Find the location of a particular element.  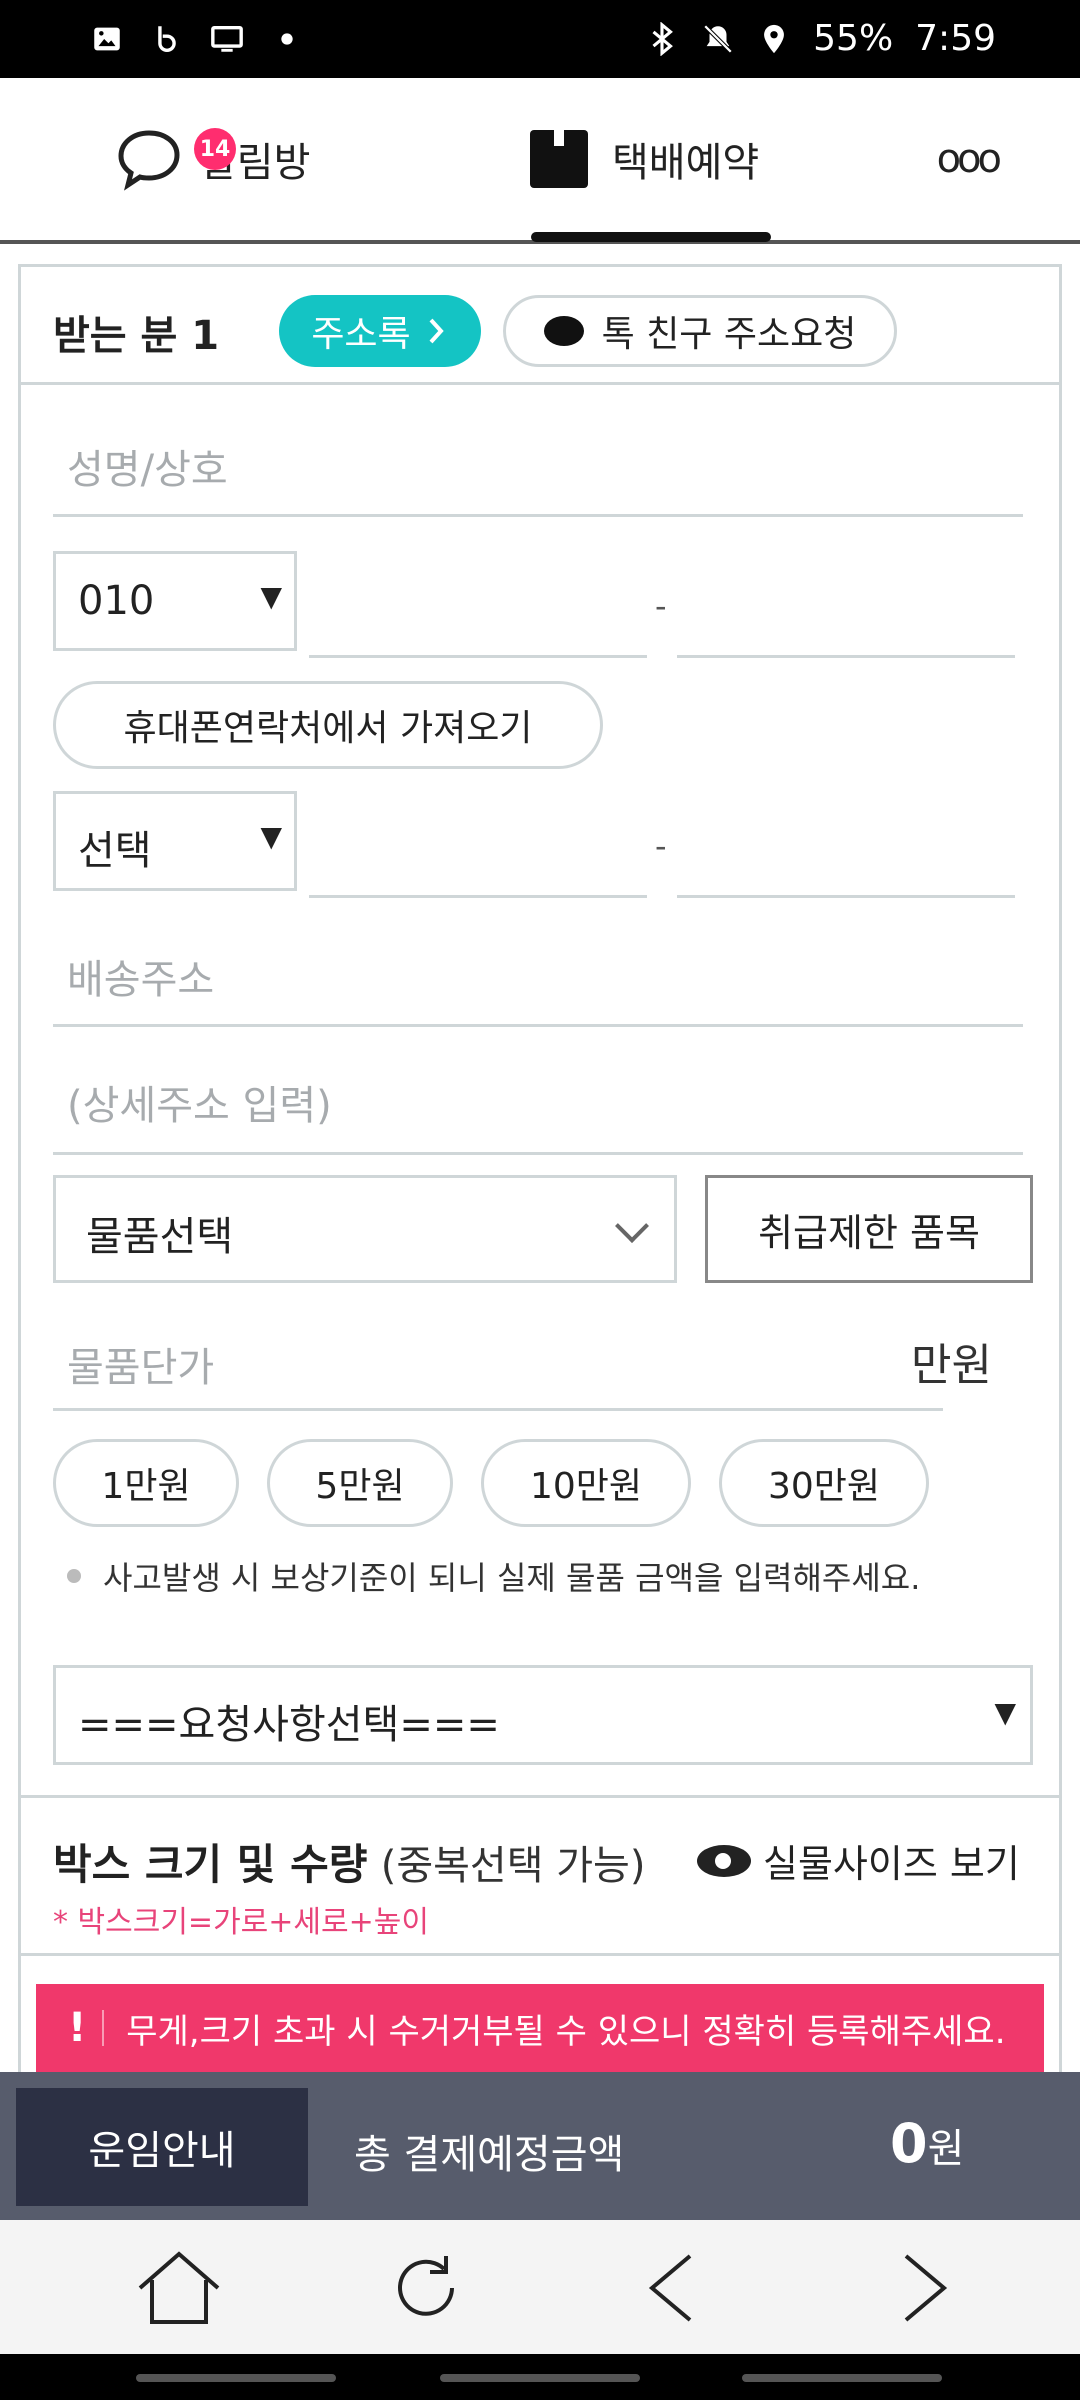

more-icon: ooo is located at coordinates (969, 159).